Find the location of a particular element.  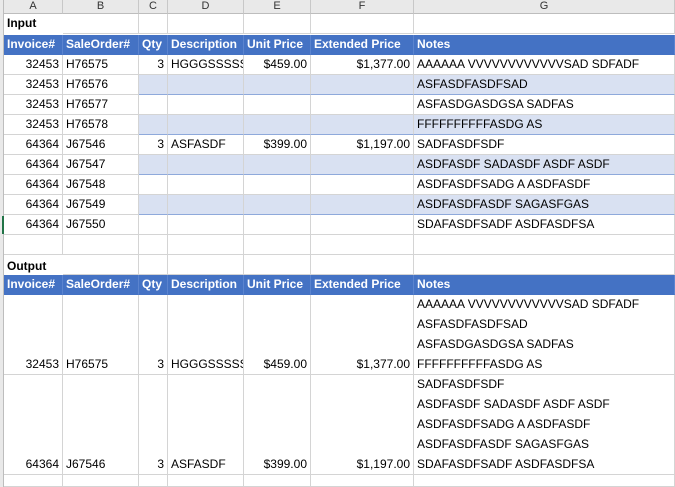

output-row-0-col-4: $459.00 is located at coordinates (277, 335).